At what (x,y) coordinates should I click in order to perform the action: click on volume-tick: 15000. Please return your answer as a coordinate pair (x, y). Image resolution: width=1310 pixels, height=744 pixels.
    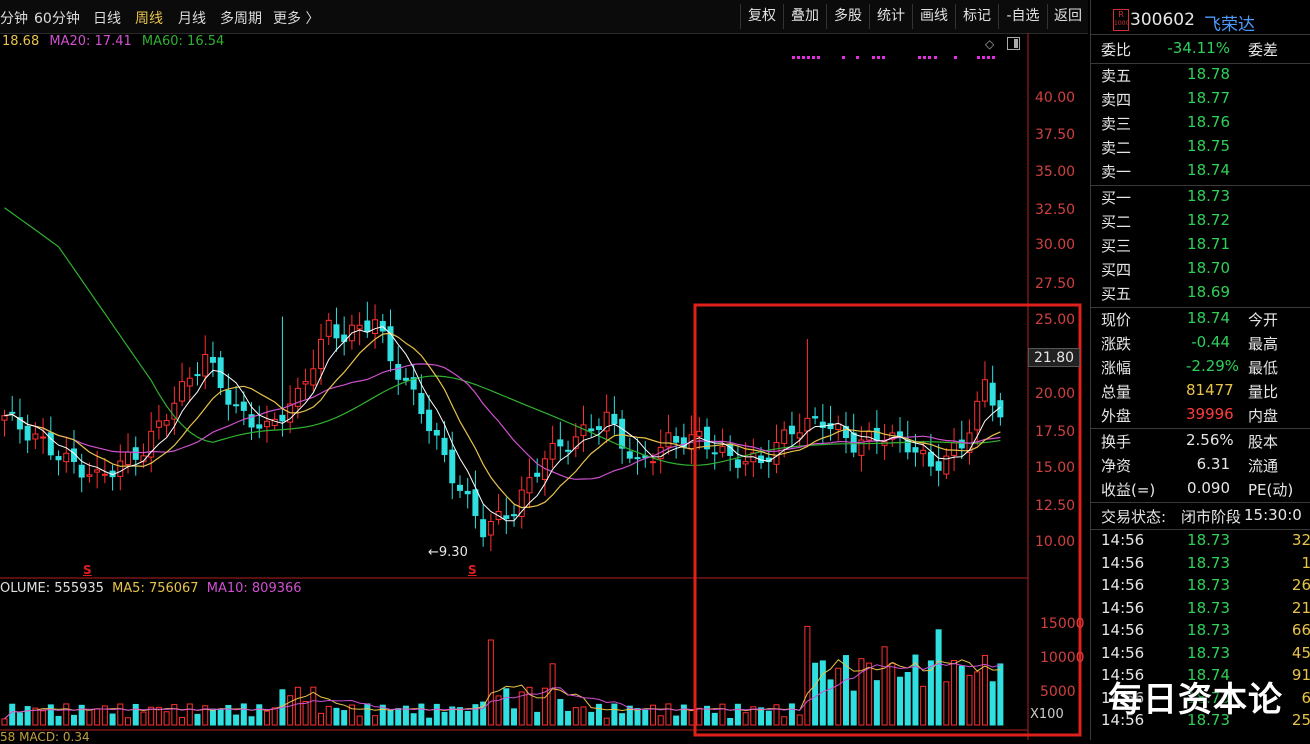
    Looking at the image, I should click on (1062, 624).